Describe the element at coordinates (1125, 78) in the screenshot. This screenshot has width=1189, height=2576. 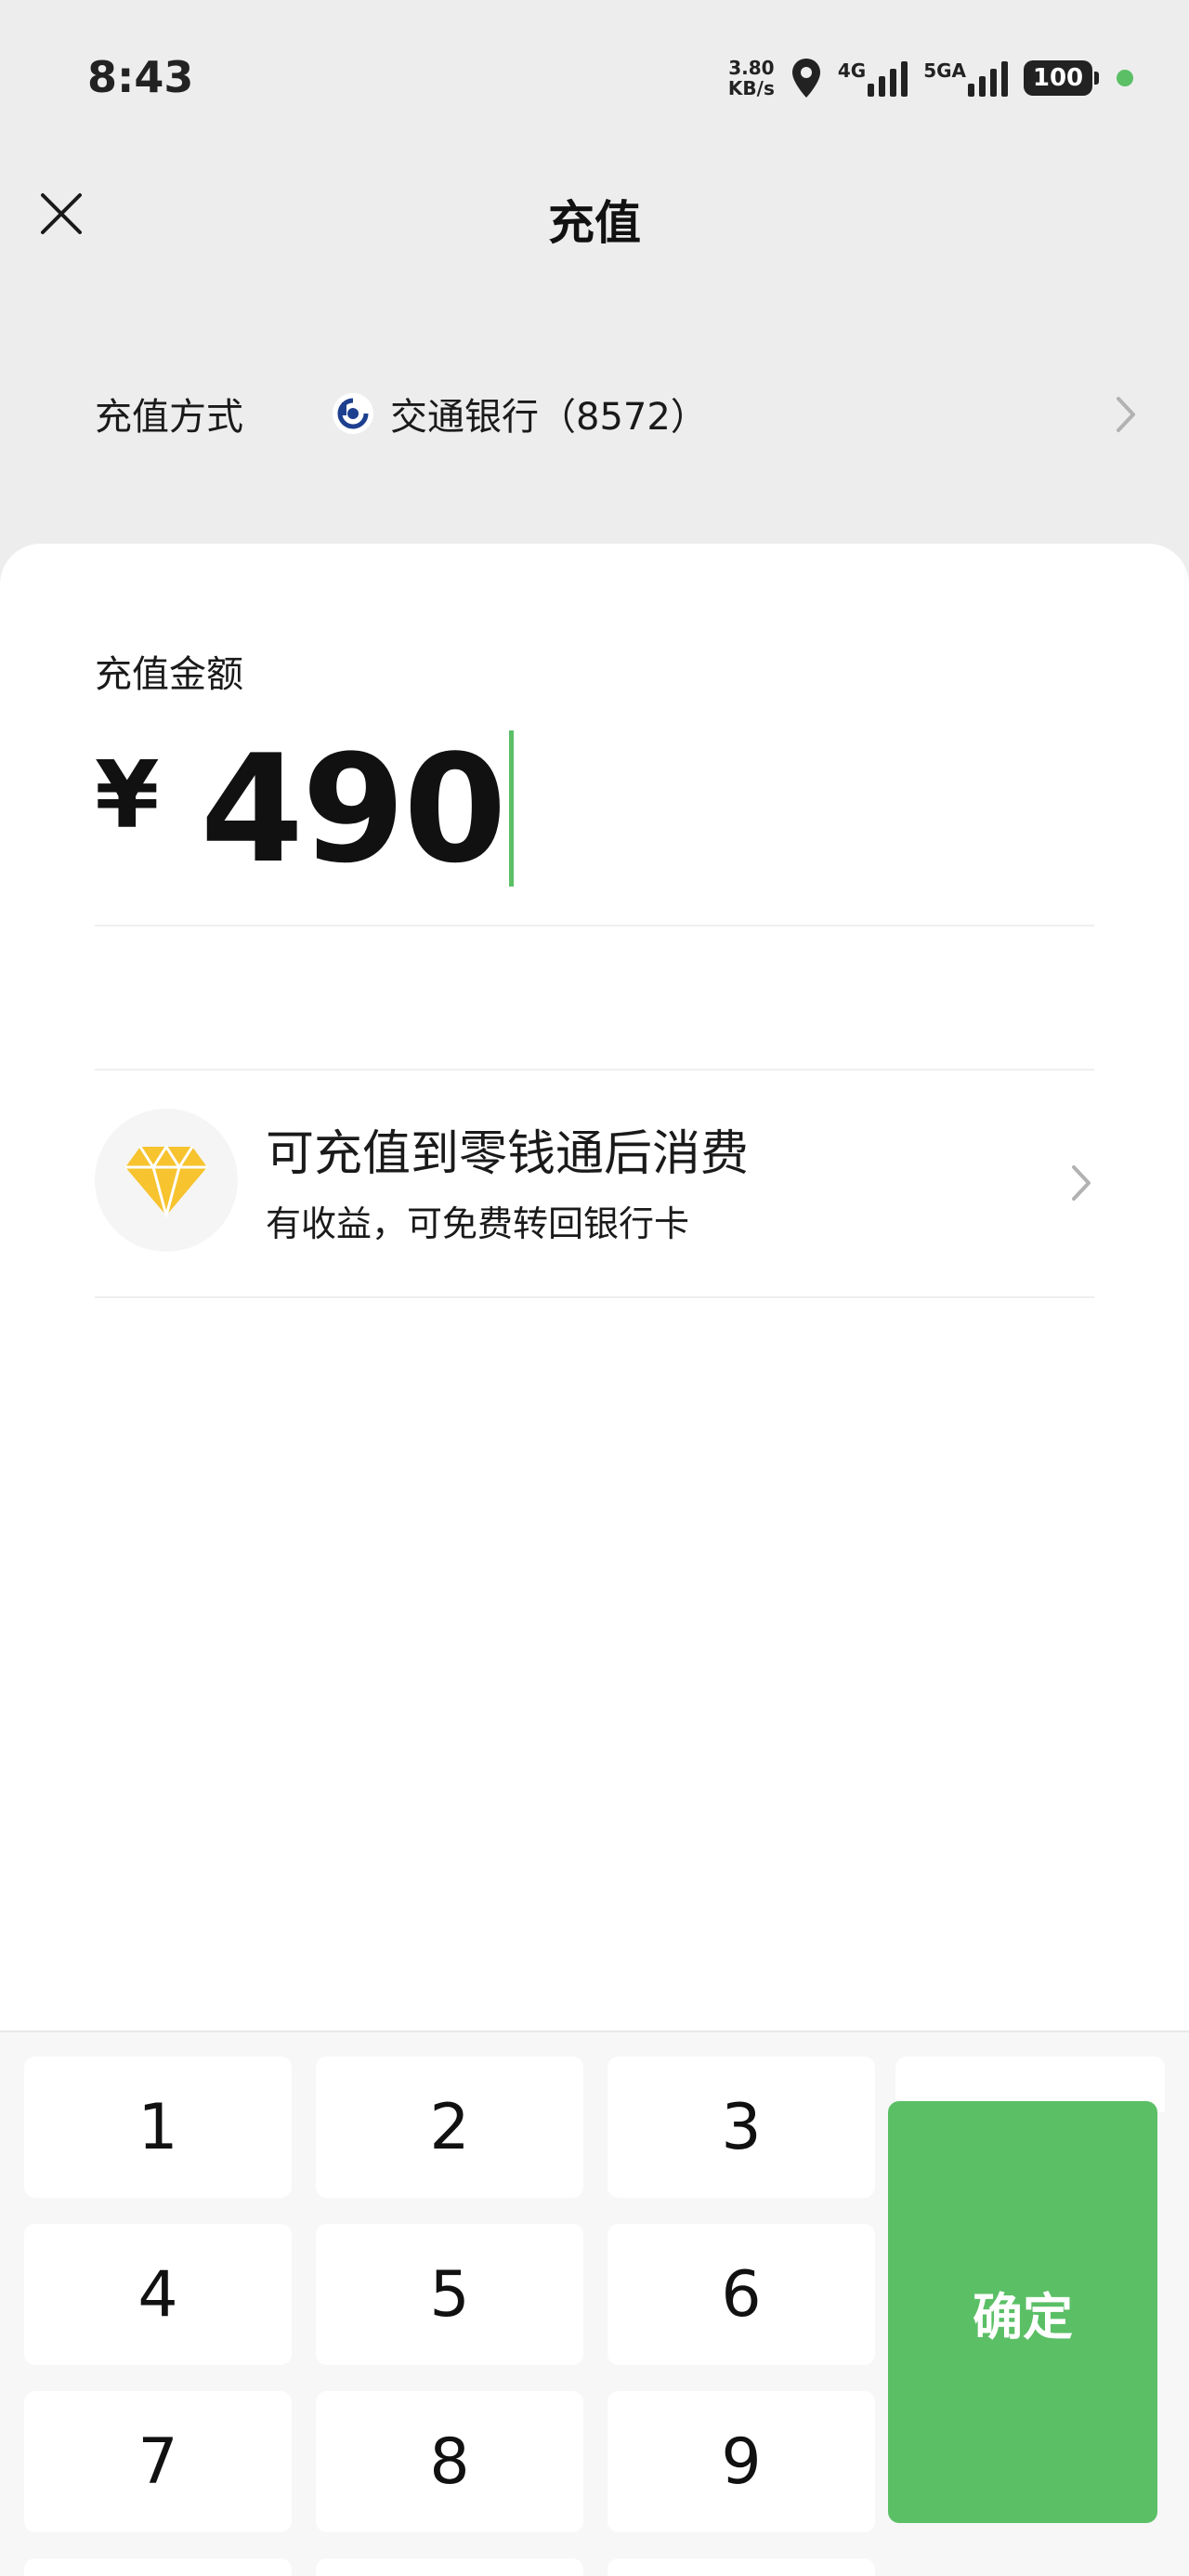
I see `privacy-indicator-dot` at that location.